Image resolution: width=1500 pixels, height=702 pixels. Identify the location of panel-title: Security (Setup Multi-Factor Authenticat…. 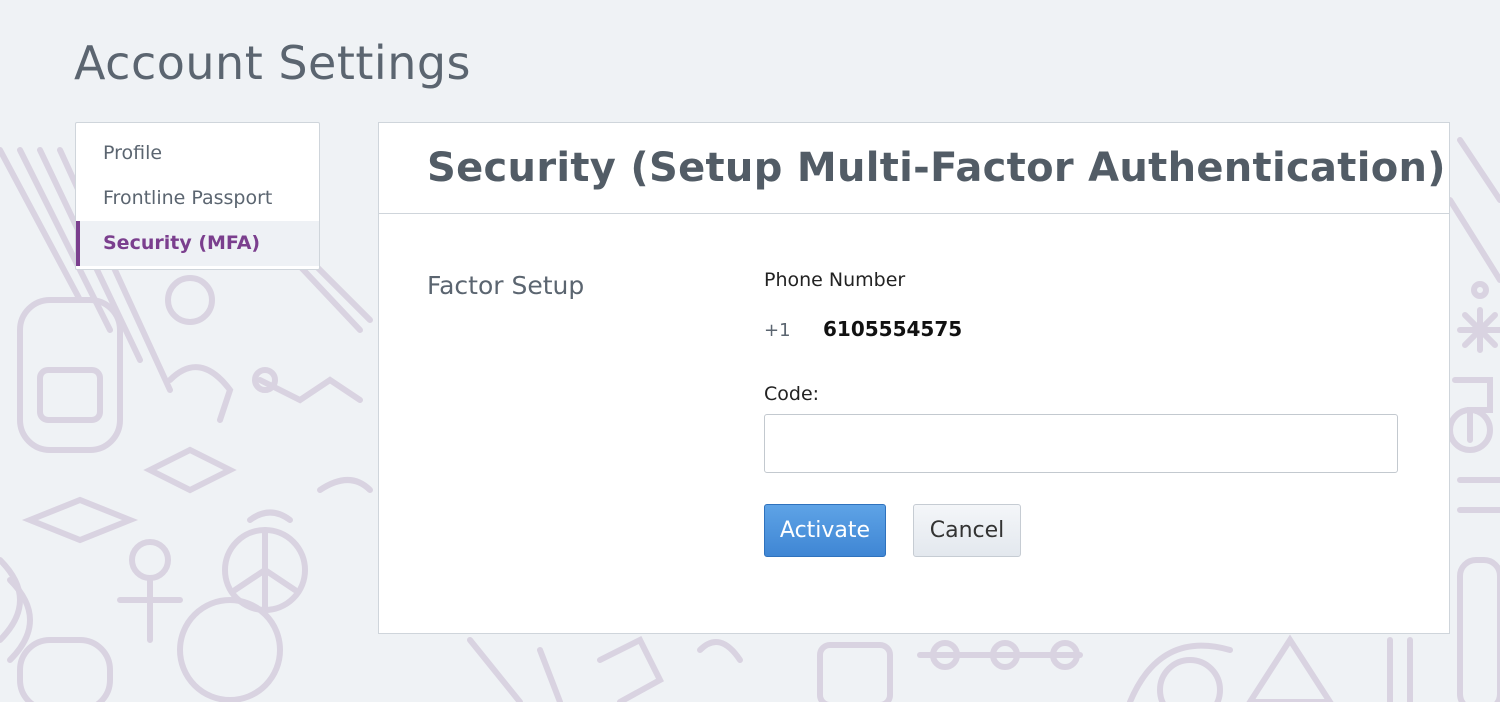
(936, 168).